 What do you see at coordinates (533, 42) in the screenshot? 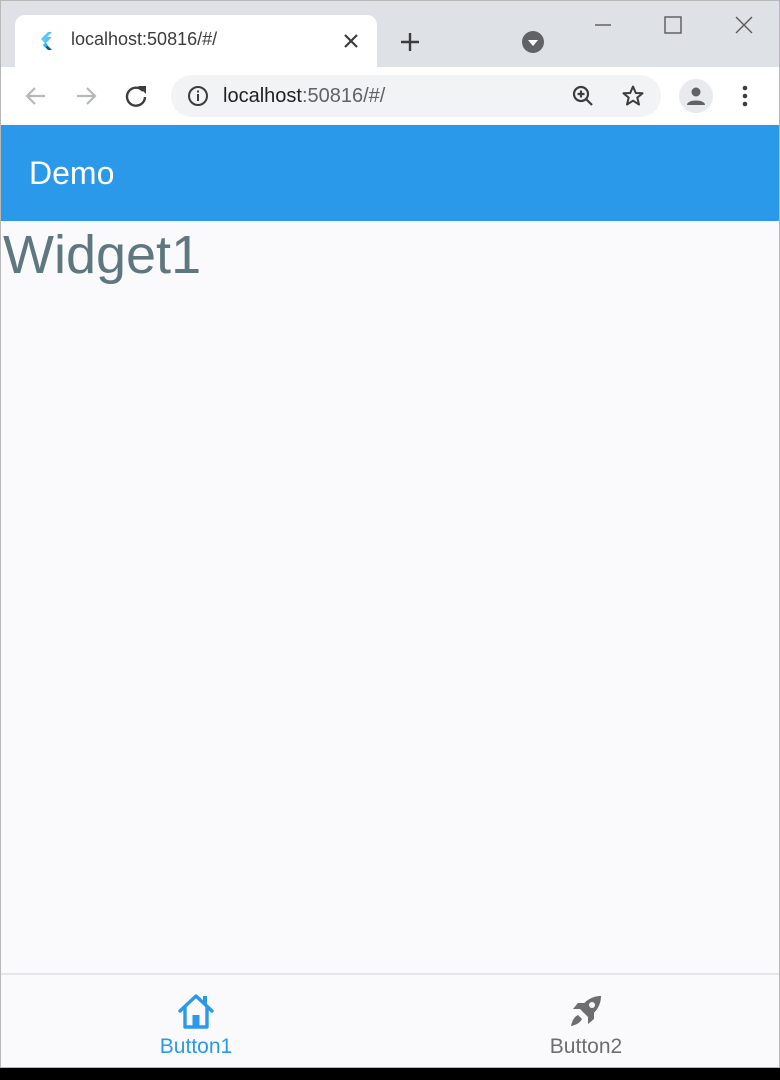
I see `tab-search-icon` at bounding box center [533, 42].